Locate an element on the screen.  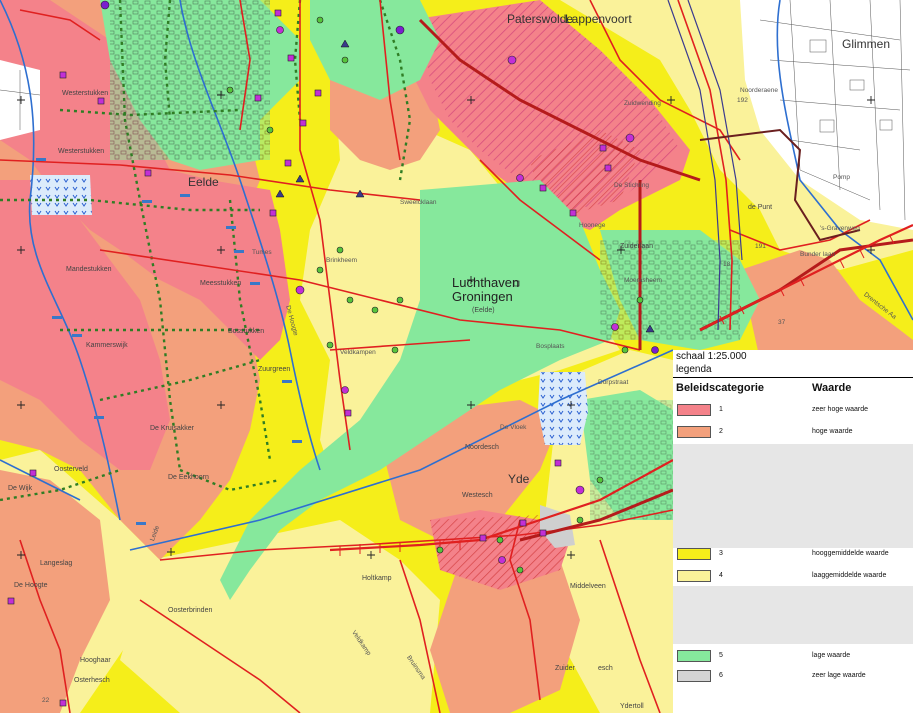
label-bosstukken: Bosstukken is located at coordinates (246, 331).